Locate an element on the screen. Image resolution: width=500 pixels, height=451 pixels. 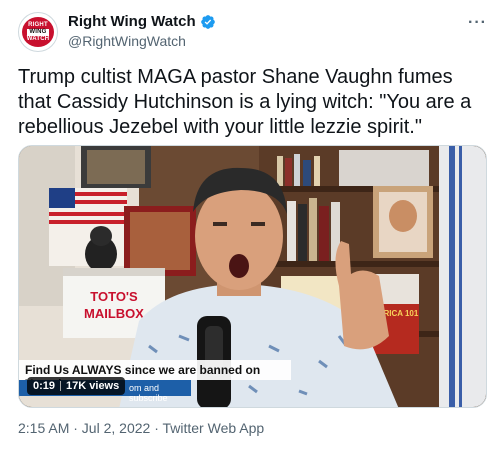
logo-line-3: WATCH is located at coordinates (38, 38).